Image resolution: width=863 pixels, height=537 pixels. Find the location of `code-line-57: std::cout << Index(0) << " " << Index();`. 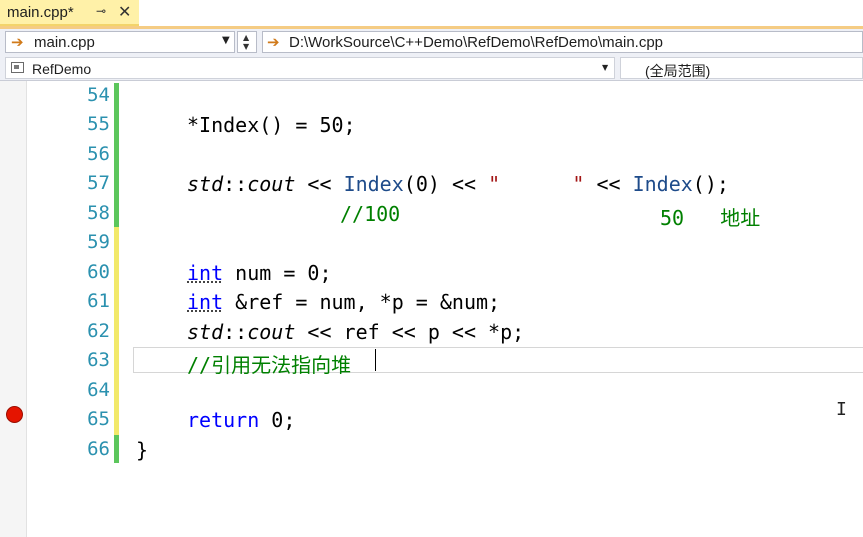

code-line-57: std::cout << Index(0) << " " << Index(); is located at coordinates (458, 184).